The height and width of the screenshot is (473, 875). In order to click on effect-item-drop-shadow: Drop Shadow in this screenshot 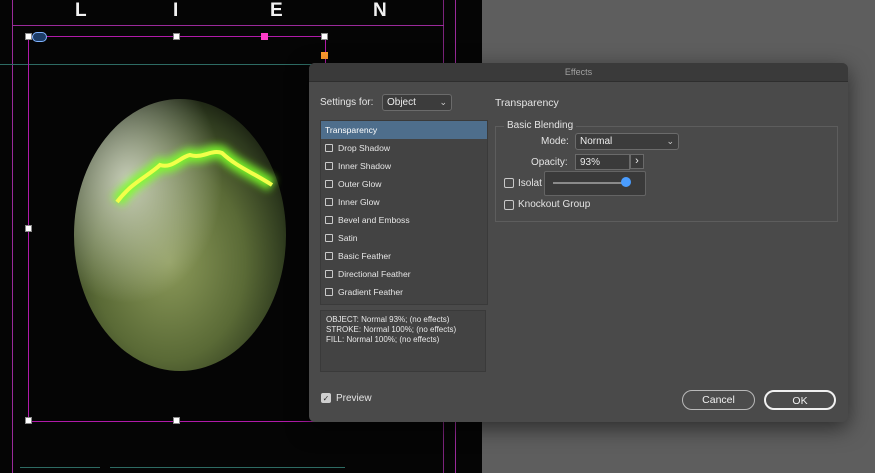, I will do `click(404, 148)`.